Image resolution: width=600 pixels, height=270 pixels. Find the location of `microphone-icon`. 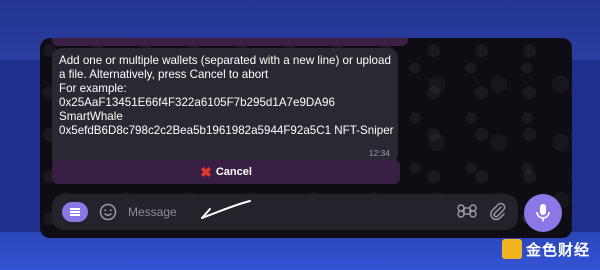

microphone-icon is located at coordinates (543, 213).